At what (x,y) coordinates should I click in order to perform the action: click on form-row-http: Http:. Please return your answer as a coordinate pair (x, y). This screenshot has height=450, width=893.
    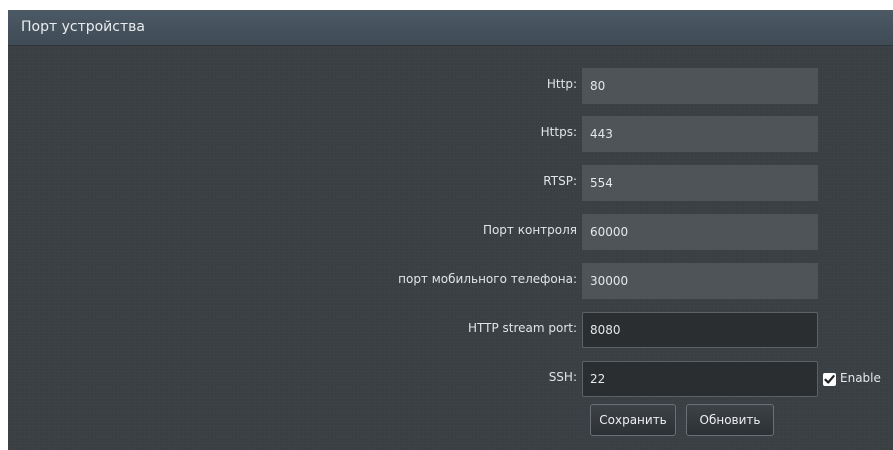
    Looking at the image, I should click on (450, 86).